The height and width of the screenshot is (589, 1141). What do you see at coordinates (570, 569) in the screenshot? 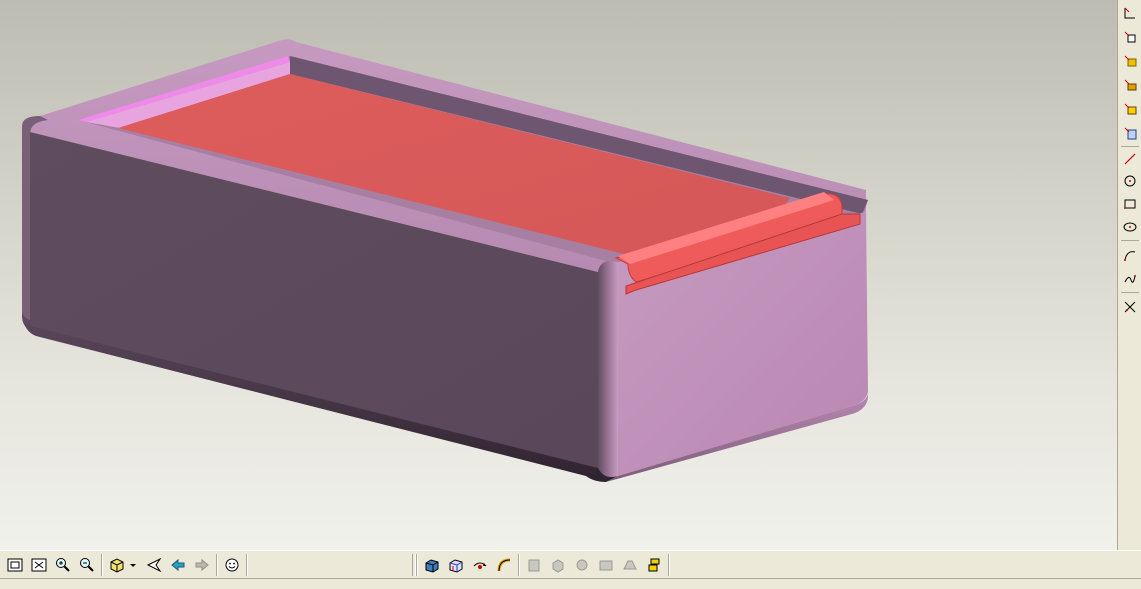
I see `bottom-toolbar` at bounding box center [570, 569].